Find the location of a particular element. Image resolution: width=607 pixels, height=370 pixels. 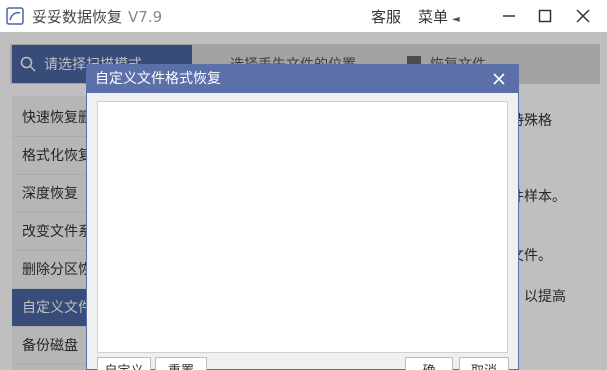

title-bar: 妥妥数据恢复 V7.9 客服 菜单 ◄ is located at coordinates (303, 16).